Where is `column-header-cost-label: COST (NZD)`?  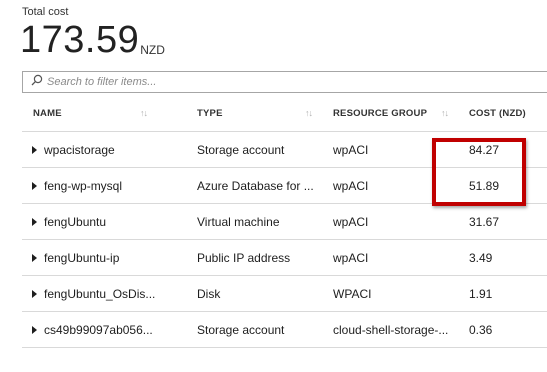
column-header-cost-label: COST (NZD) is located at coordinates (497, 113).